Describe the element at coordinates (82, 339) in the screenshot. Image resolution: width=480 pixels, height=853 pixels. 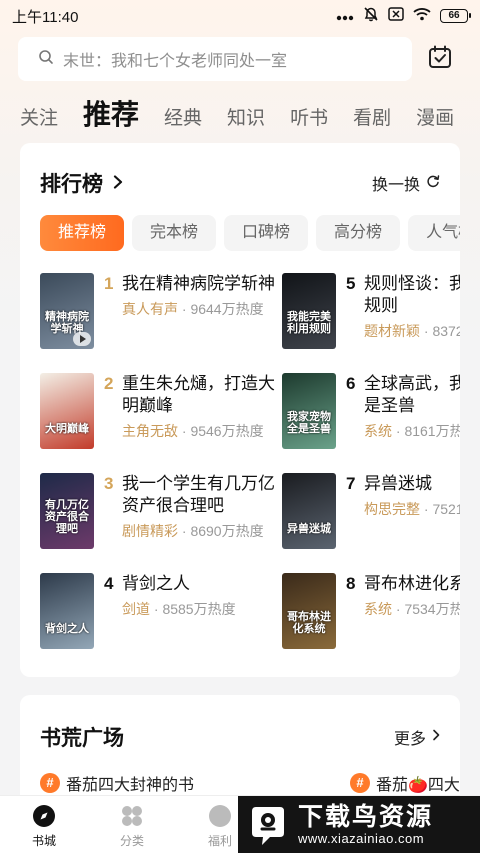
I see `audio-play-icon` at that location.